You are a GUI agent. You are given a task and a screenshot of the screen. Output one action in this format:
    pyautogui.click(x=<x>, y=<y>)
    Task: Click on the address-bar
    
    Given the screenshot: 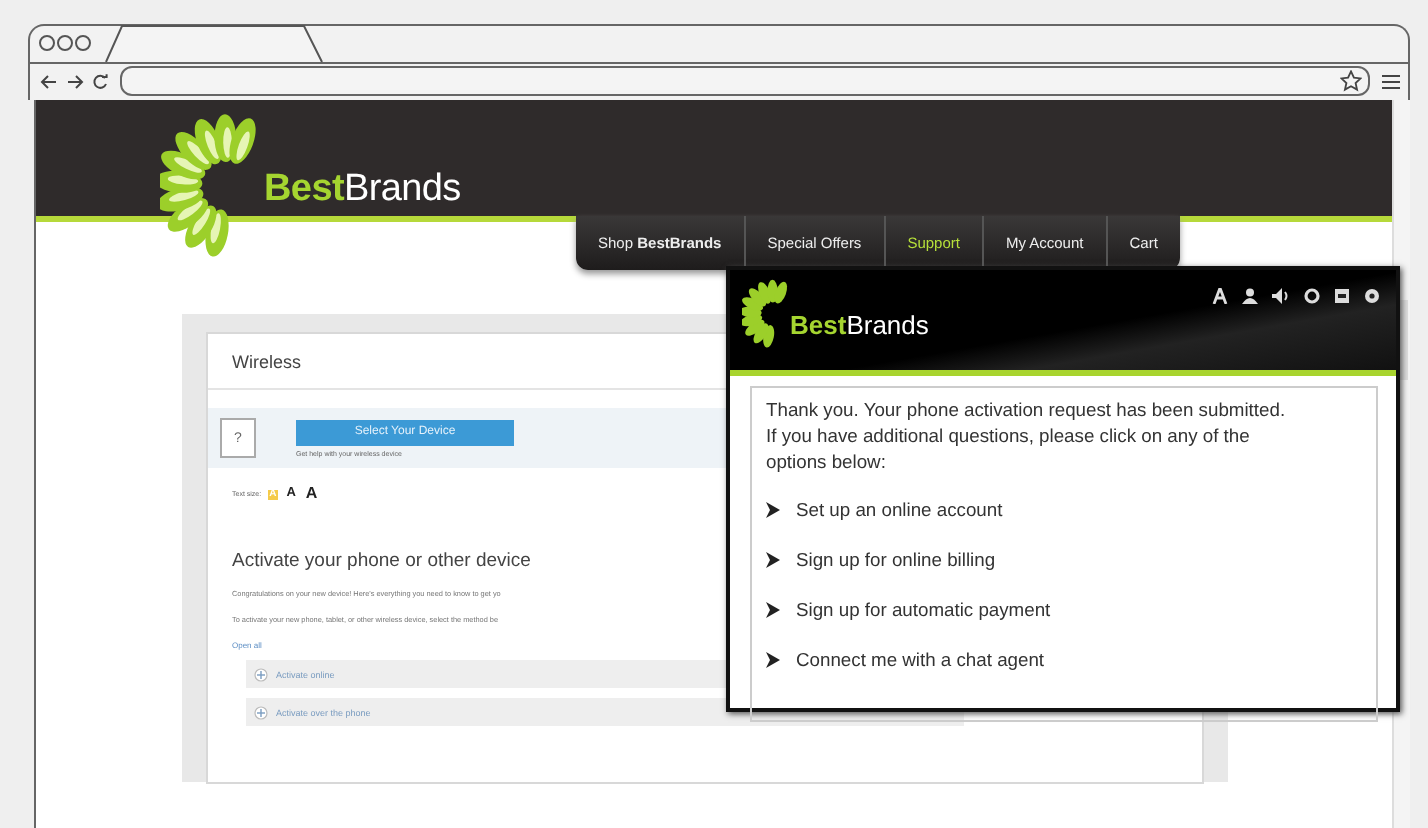 What is the action you would take?
    pyautogui.click(x=745, y=81)
    